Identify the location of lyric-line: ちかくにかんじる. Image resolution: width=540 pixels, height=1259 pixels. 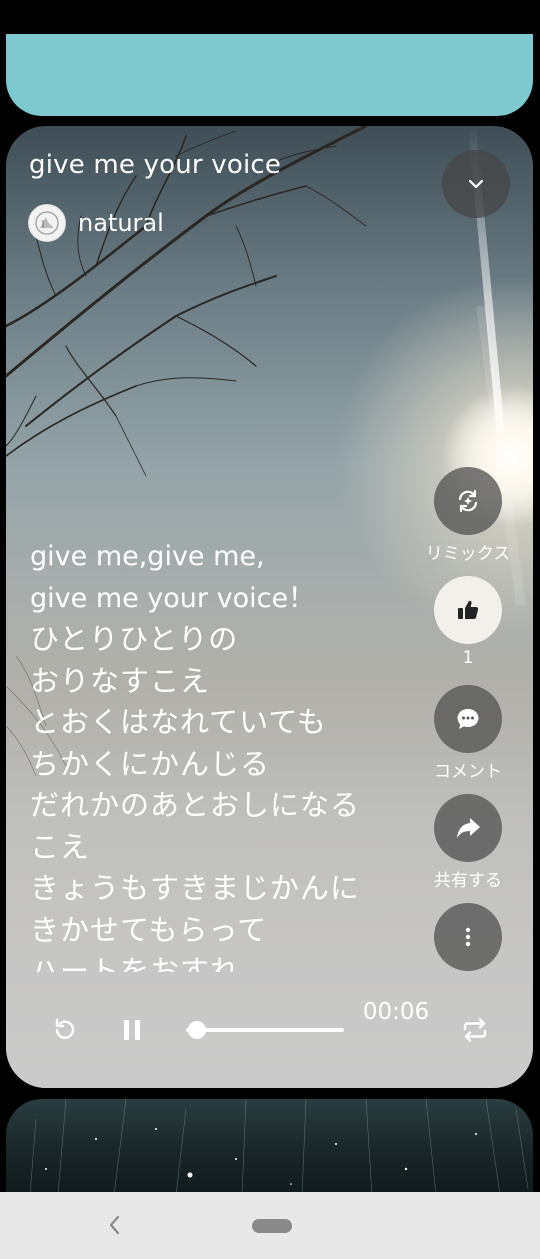
(150, 763).